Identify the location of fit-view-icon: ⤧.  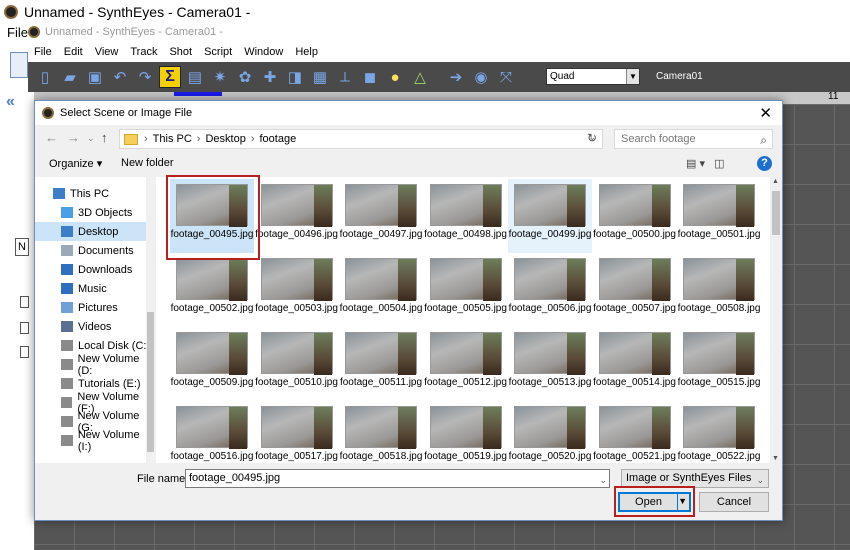
(506, 77).